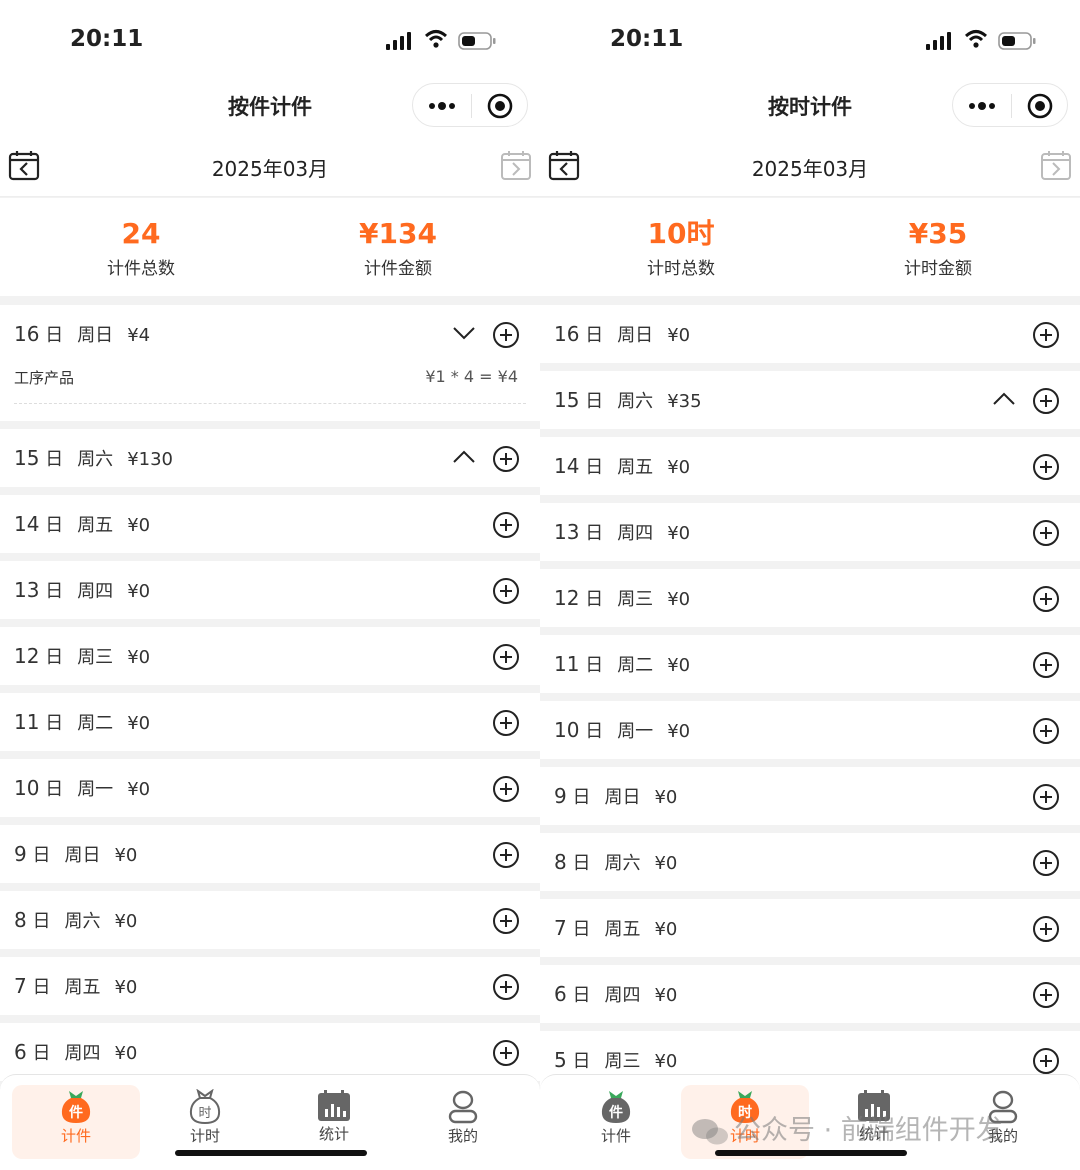 Image resolution: width=1080 pixels, height=1170 pixels. Describe the element at coordinates (635, 533) in the screenshot. I see `day-weekday: 周四` at that location.